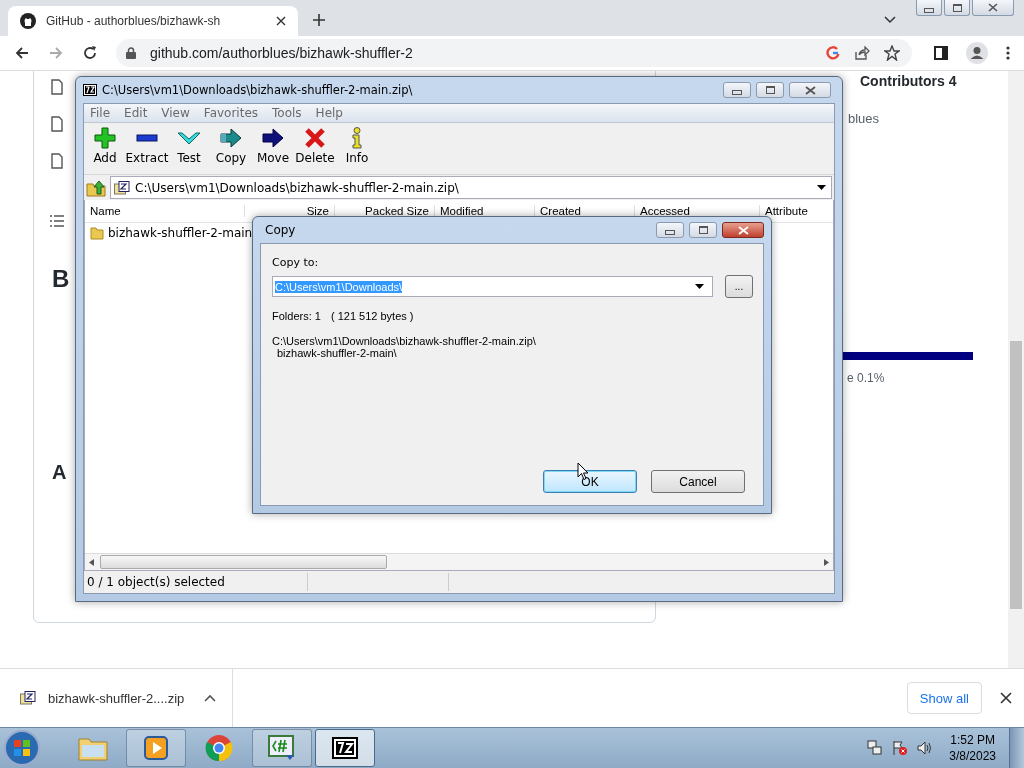 Image resolution: width=1024 pixels, height=768 pixels. Describe the element at coordinates (514, 53) in the screenshot. I see `address-bar: github.com/authorblues/bizhawk-shuffler-2` at that location.